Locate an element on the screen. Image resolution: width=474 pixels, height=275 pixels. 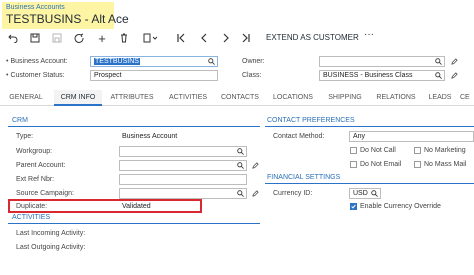
tab-ce: CE is located at coordinates (467, 98).